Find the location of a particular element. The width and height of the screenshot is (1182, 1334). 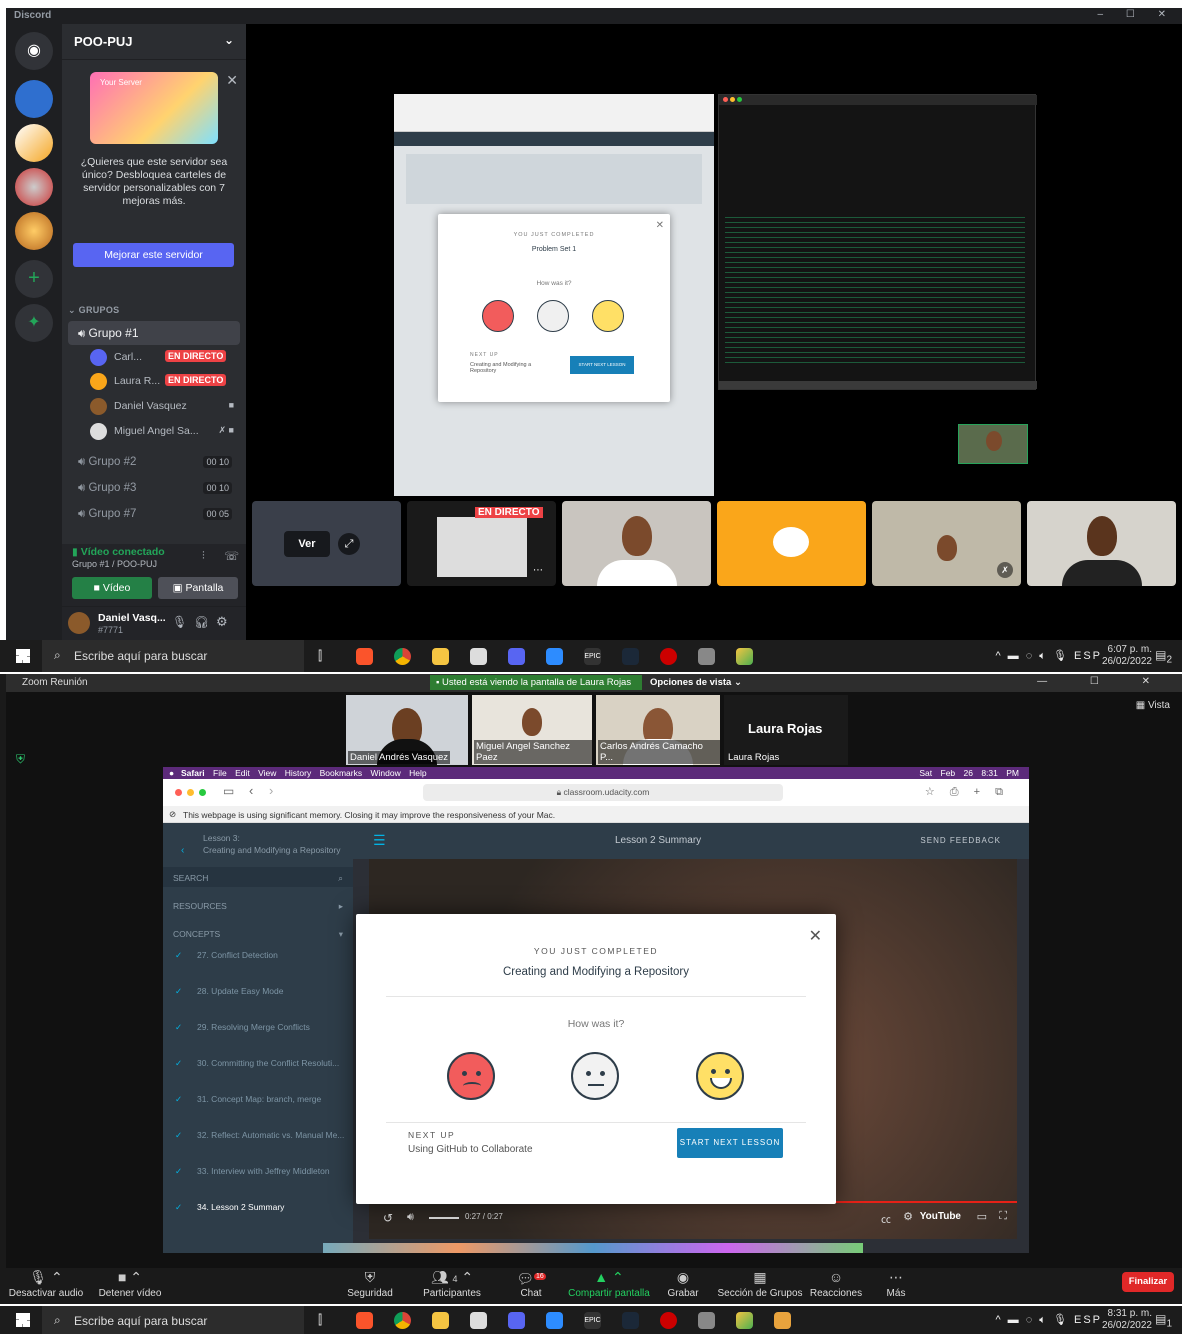

server-icon-burger is located at coordinates (34, 231).